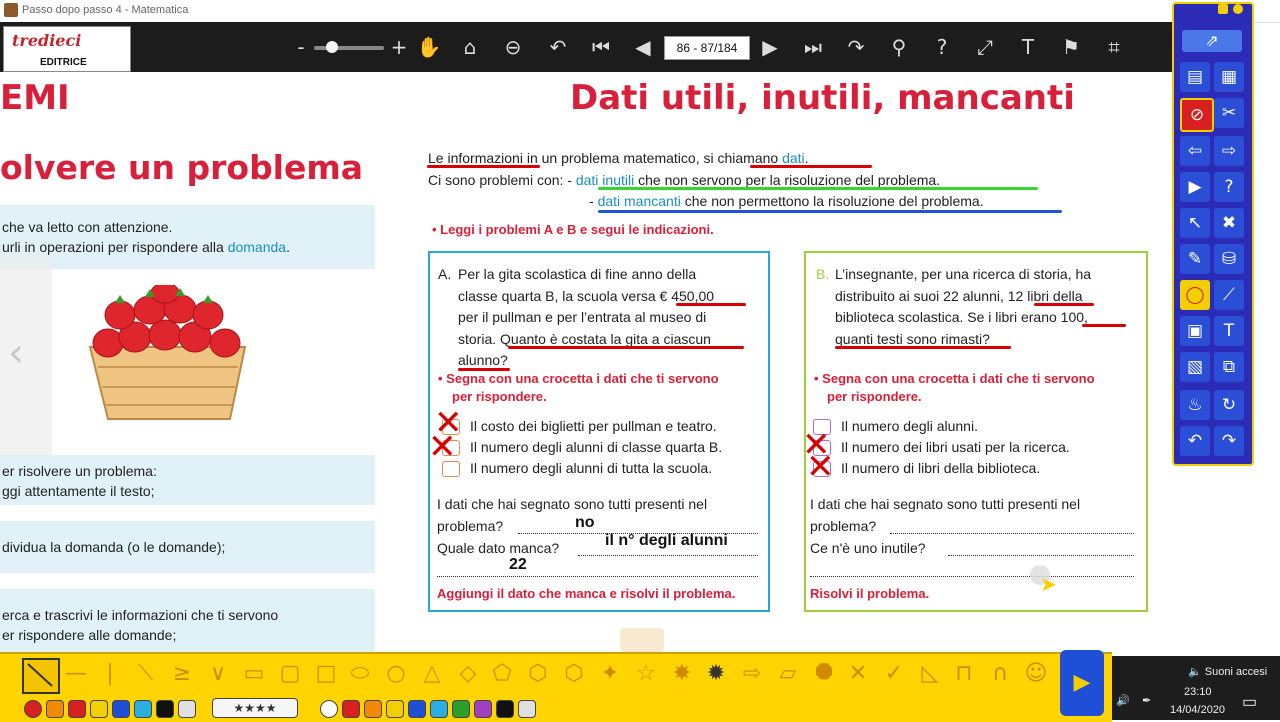  Describe the element at coordinates (770, 47) in the screenshot. I see `next-page-icon: ▶` at that location.